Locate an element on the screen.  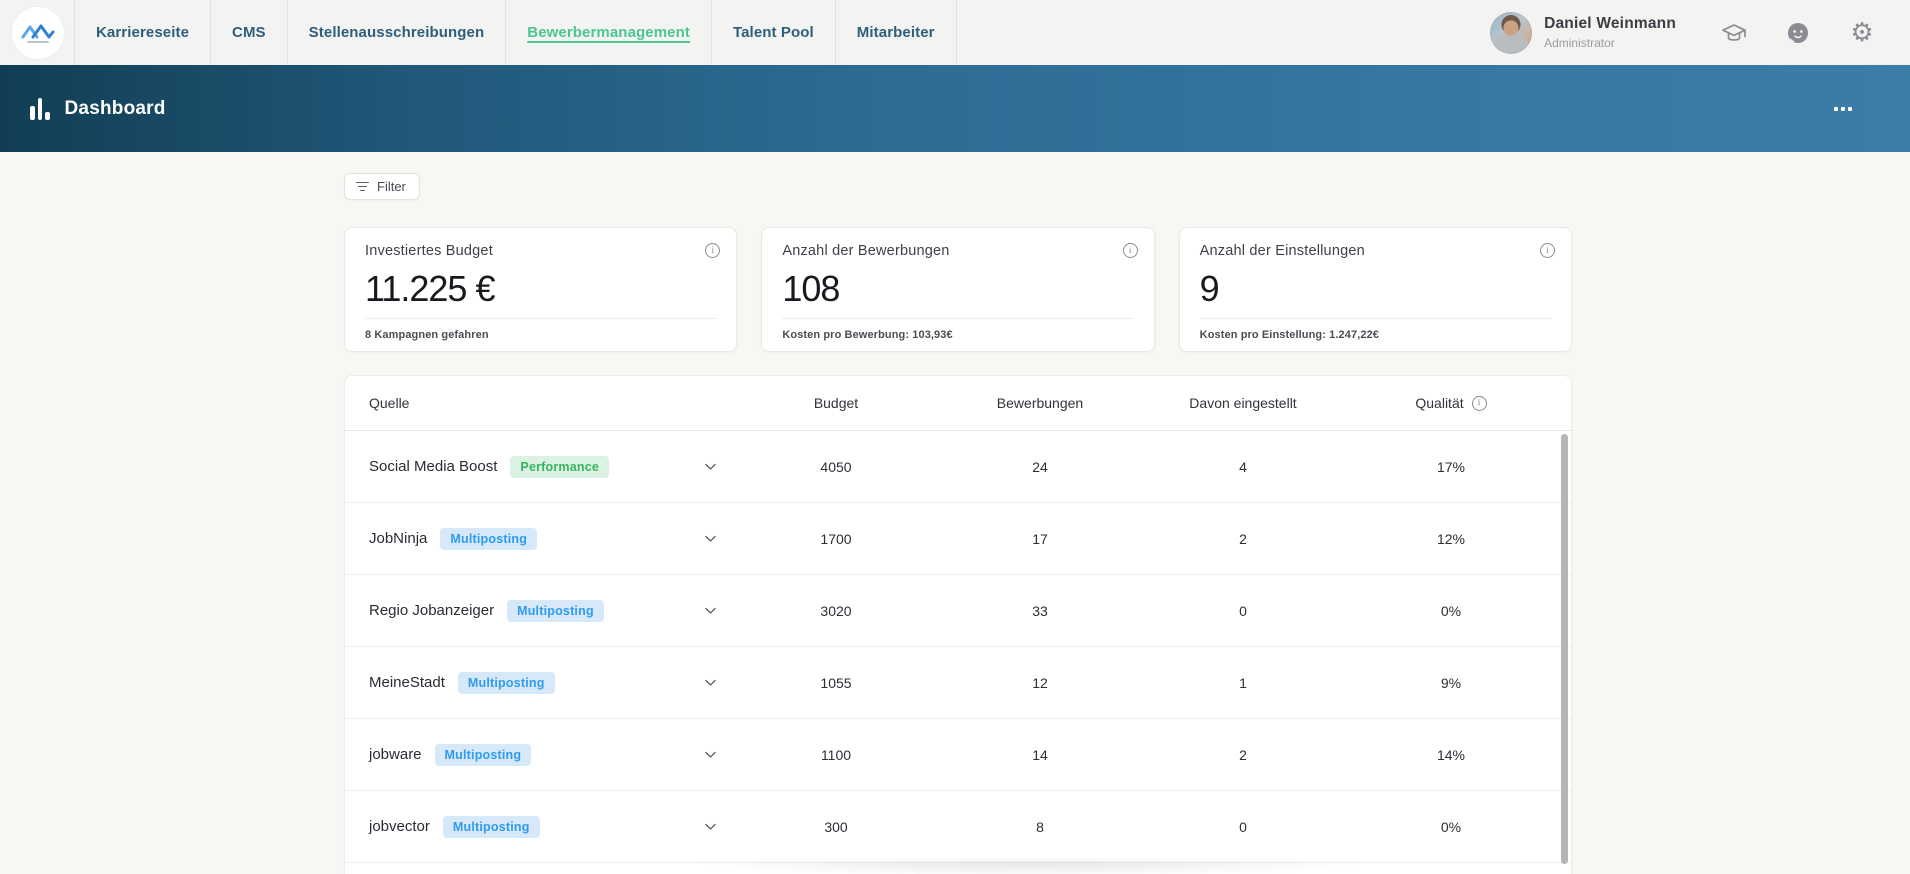
budget-value: 1100 is located at coordinates (836, 754).